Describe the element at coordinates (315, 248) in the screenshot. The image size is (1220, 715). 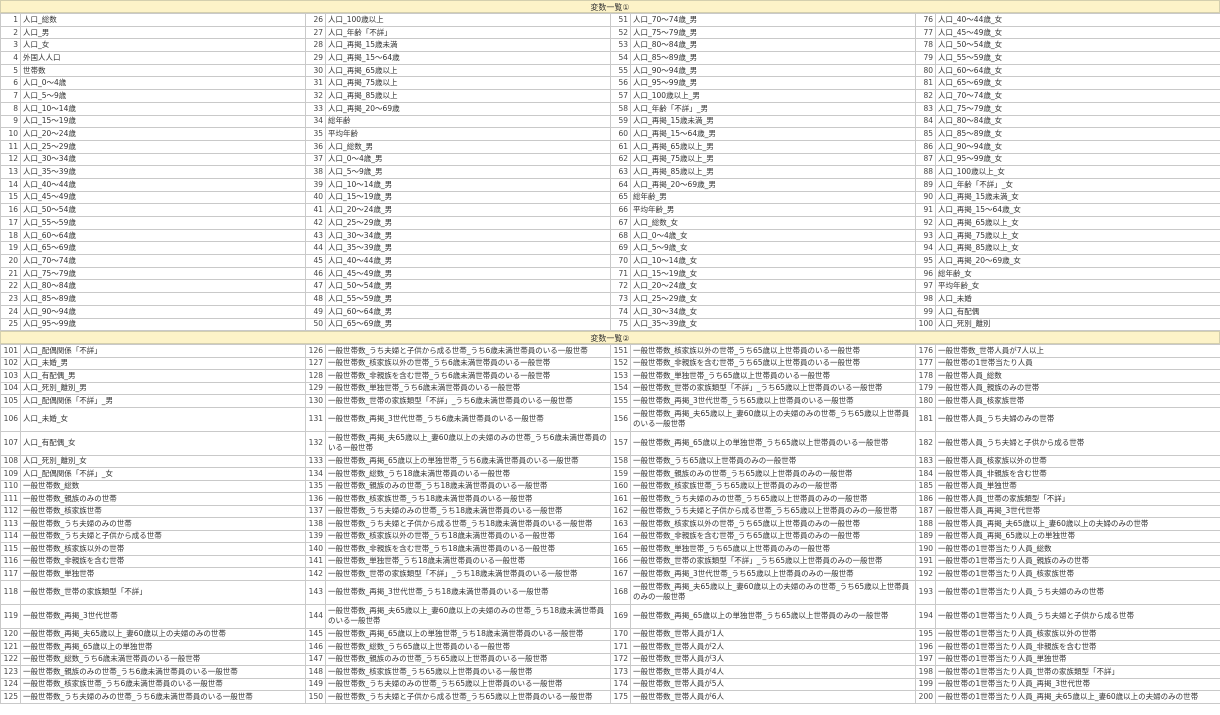
I see `variable-number: 44` at that location.